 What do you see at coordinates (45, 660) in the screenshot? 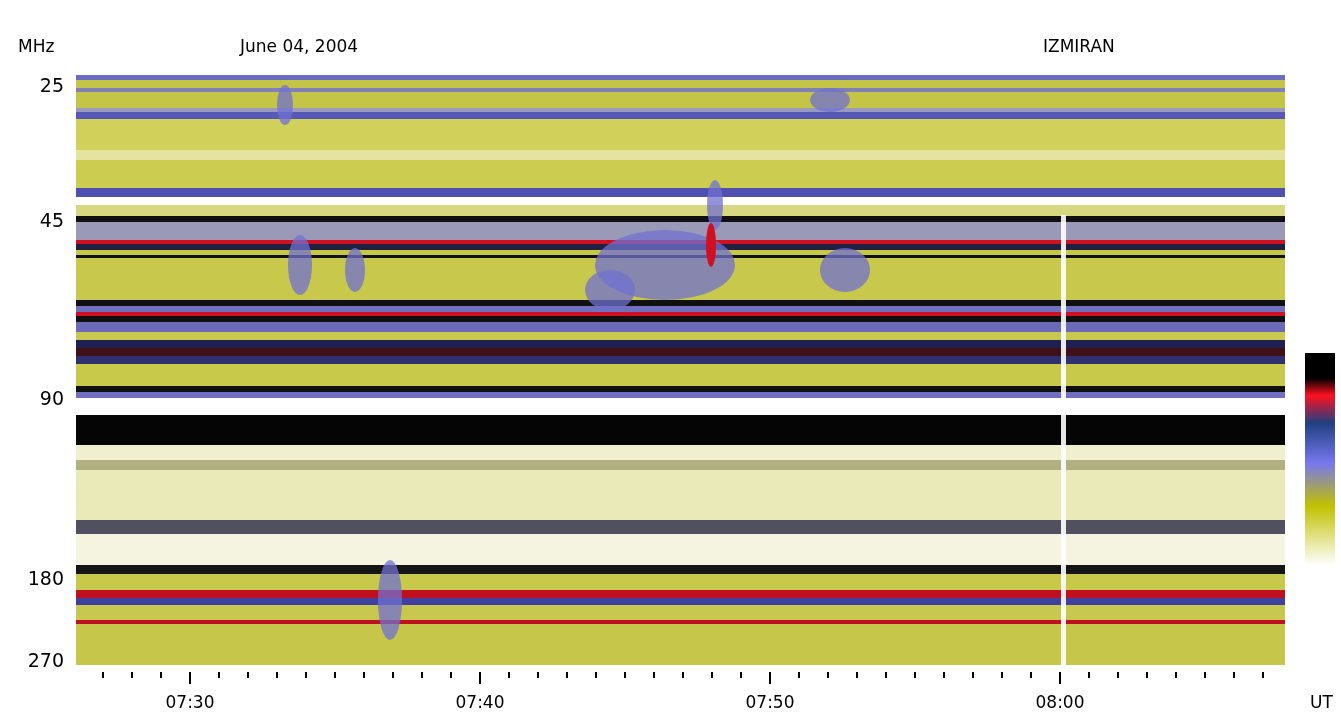
I see `y-axis-label: 270` at bounding box center [45, 660].